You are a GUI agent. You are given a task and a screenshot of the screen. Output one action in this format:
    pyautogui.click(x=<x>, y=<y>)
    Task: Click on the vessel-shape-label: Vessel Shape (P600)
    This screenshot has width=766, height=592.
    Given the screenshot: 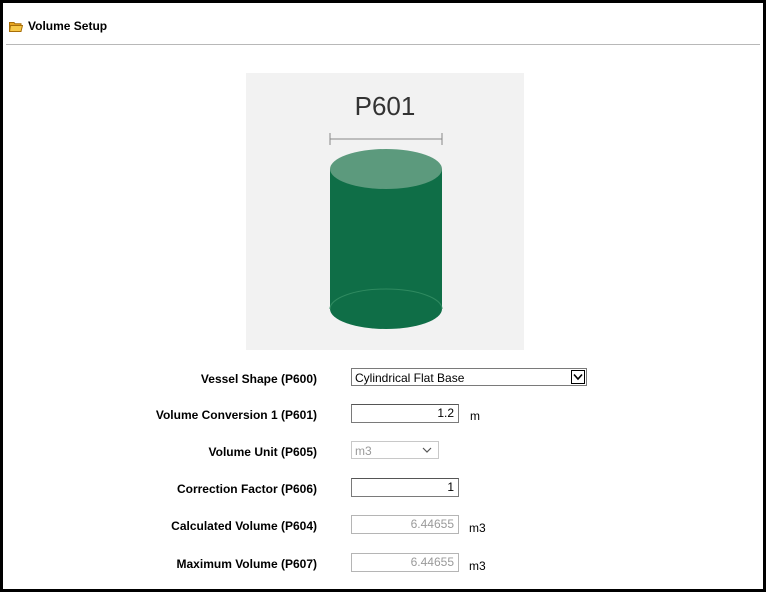 What is the action you would take?
    pyautogui.click(x=258, y=379)
    